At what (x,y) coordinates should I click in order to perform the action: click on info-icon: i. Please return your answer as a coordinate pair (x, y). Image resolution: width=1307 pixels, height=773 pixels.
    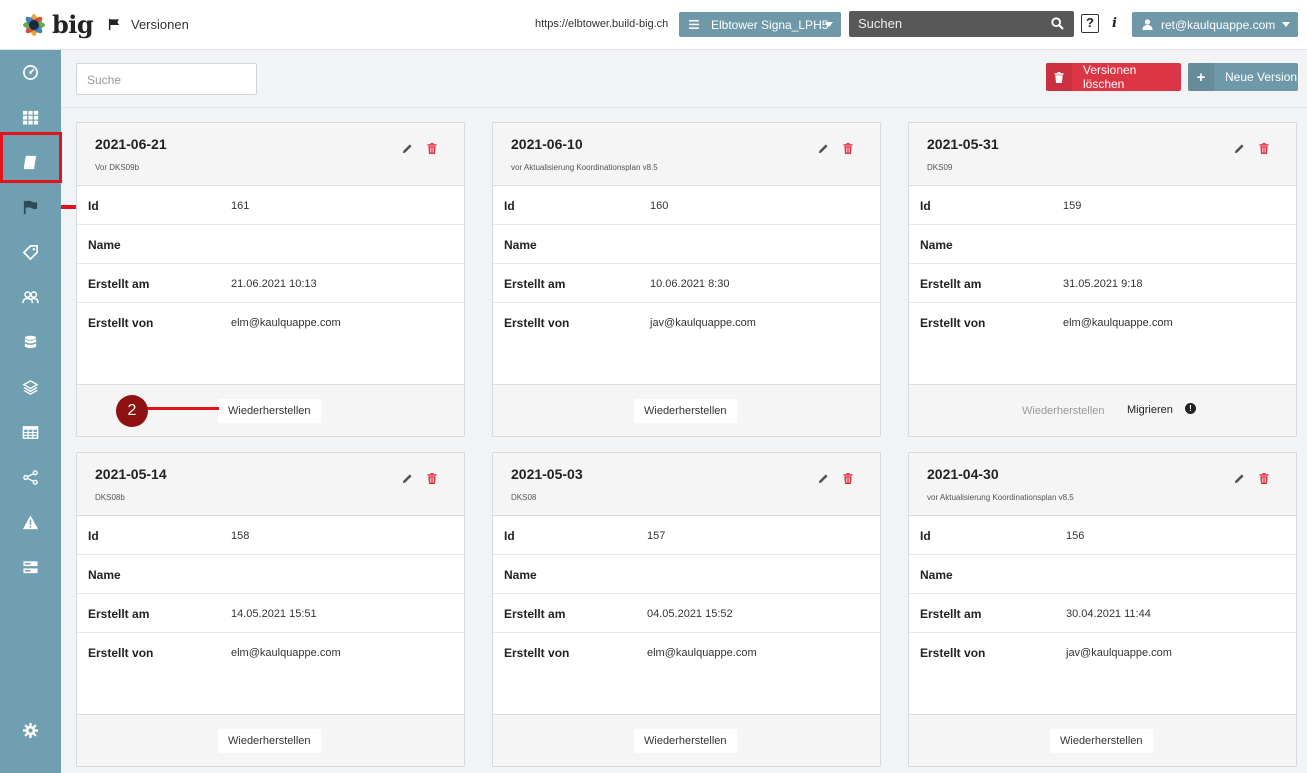
    Looking at the image, I should click on (1114, 23).